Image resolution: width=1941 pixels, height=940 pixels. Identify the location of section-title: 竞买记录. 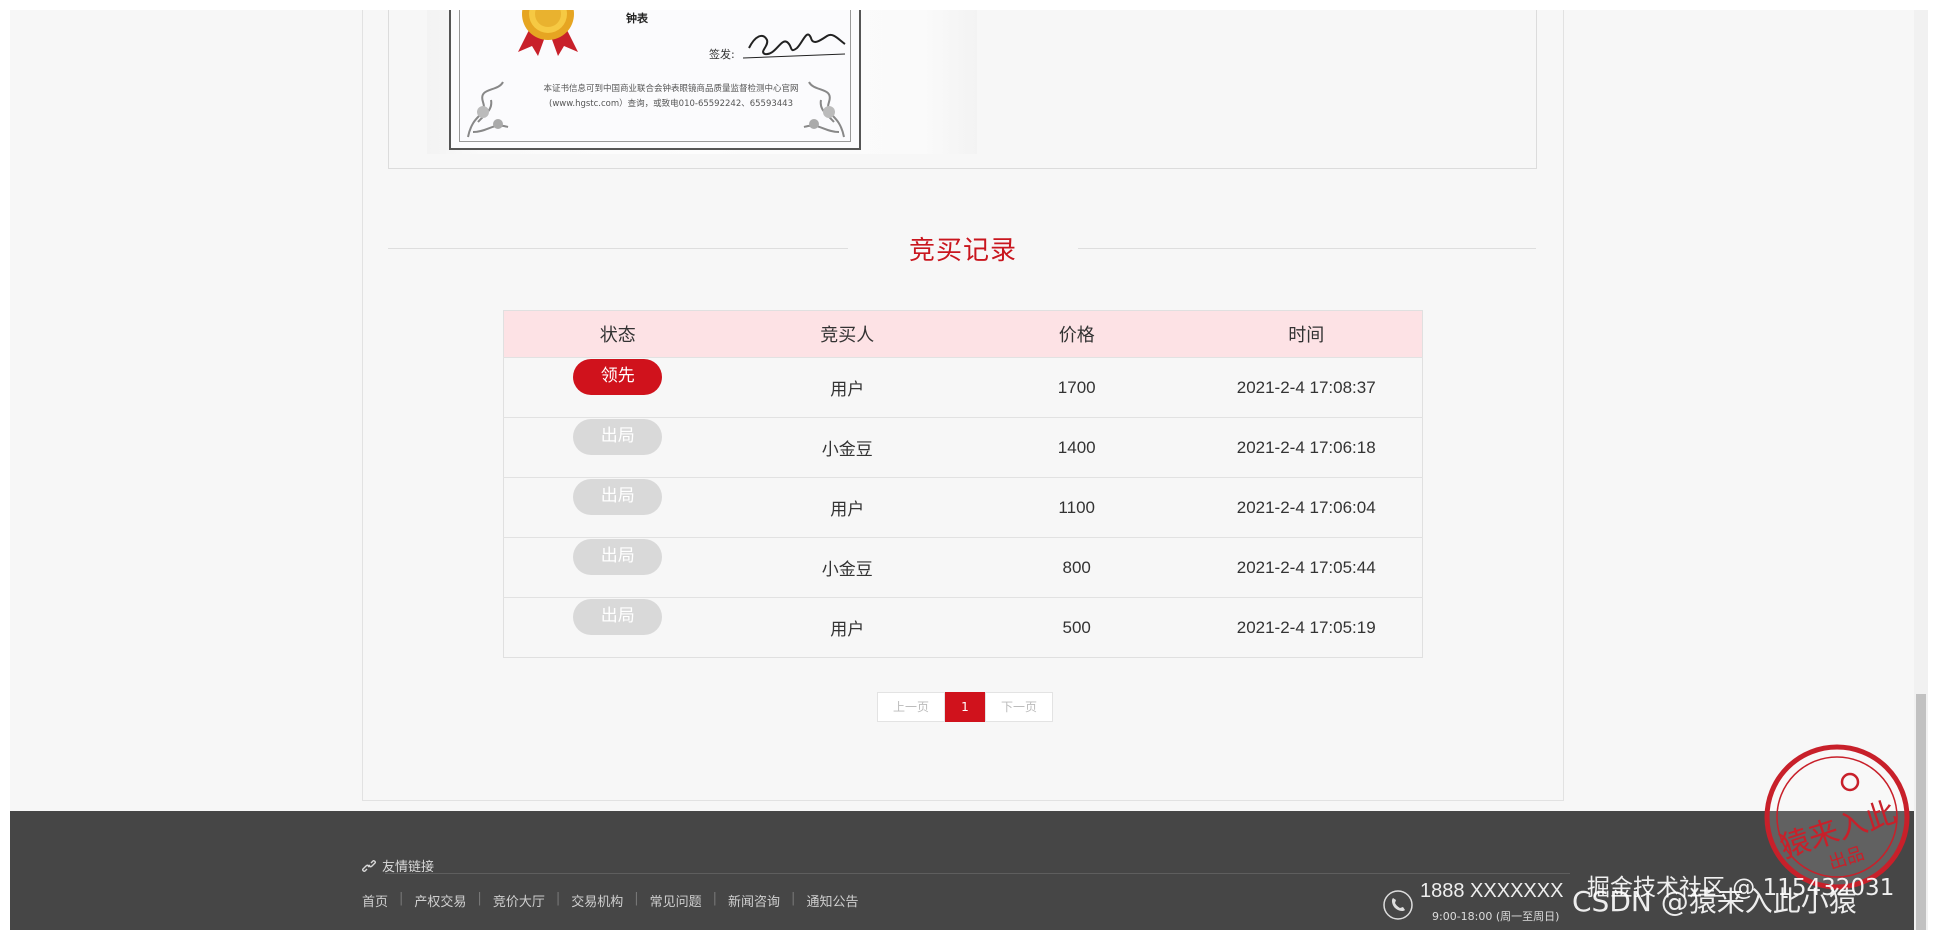
(962, 248).